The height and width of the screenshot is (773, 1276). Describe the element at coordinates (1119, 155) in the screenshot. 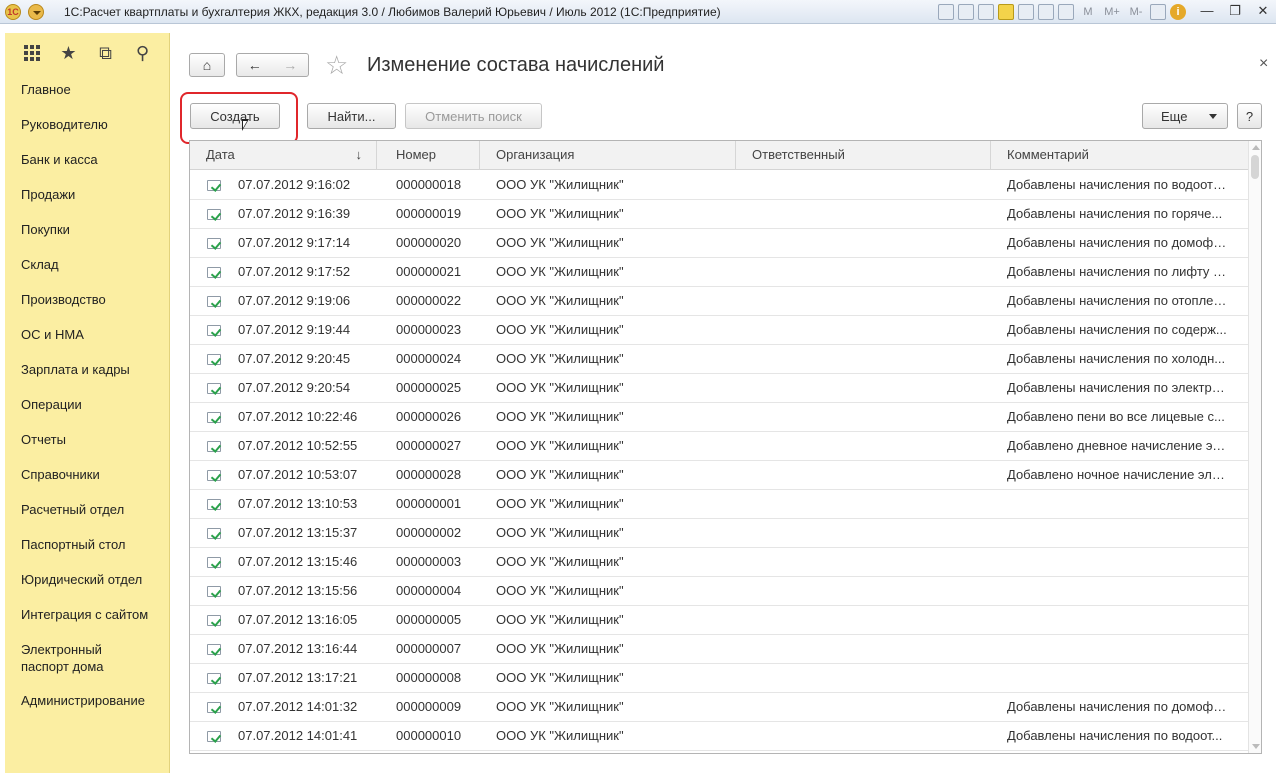

I see `column-header-comment: Комментарий` at that location.